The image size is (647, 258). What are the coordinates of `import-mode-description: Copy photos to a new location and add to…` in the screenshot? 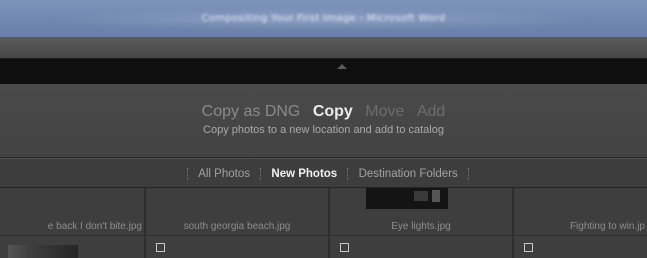 It's located at (323, 130).